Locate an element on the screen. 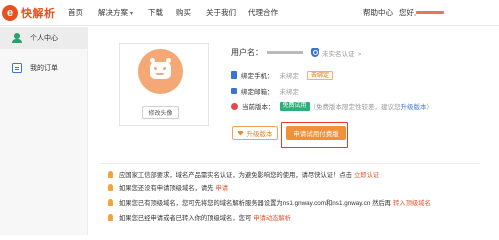 This screenshot has height=240, width=499. change-avatar-button: 修改头像 is located at coordinates (160, 112).